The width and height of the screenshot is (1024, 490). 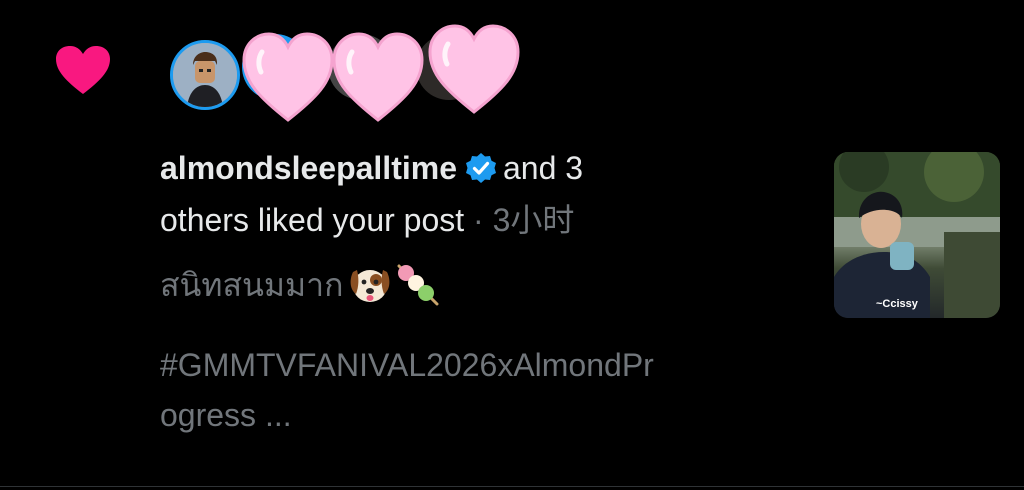 I want to click on post-thumbnail: ~Ccissy, so click(x=917, y=235).